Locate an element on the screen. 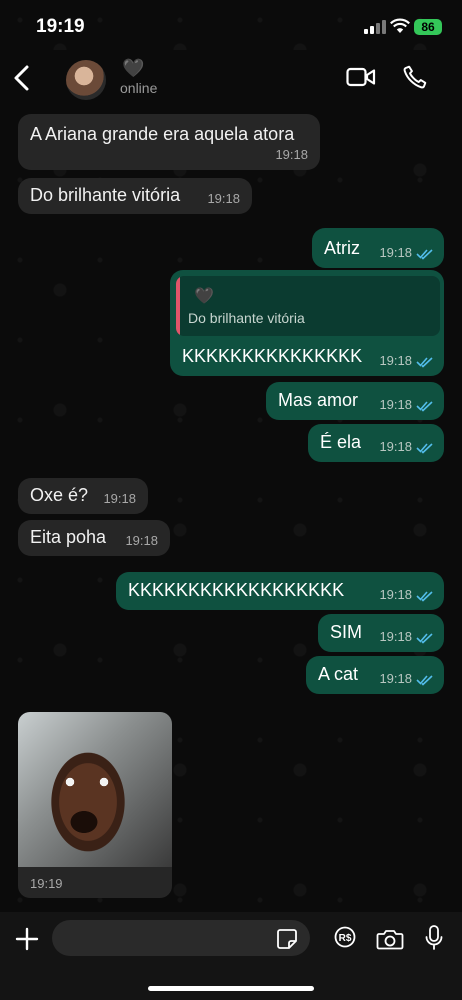 This screenshot has width=462, height=1000. contact-status: online is located at coordinates (139, 88).